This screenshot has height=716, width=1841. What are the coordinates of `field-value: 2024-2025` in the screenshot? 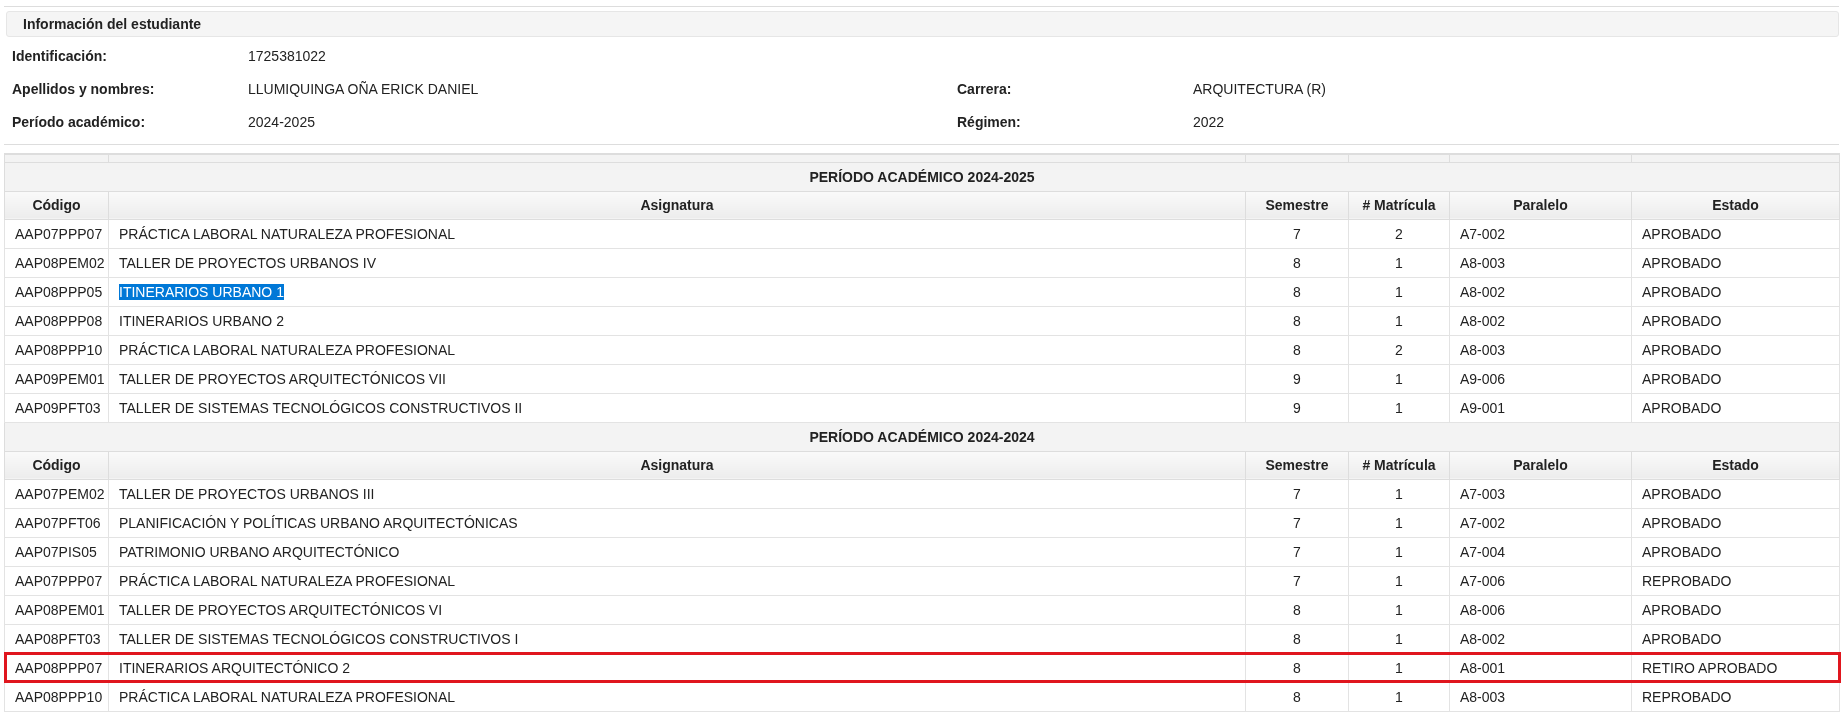 It's located at (282, 122).